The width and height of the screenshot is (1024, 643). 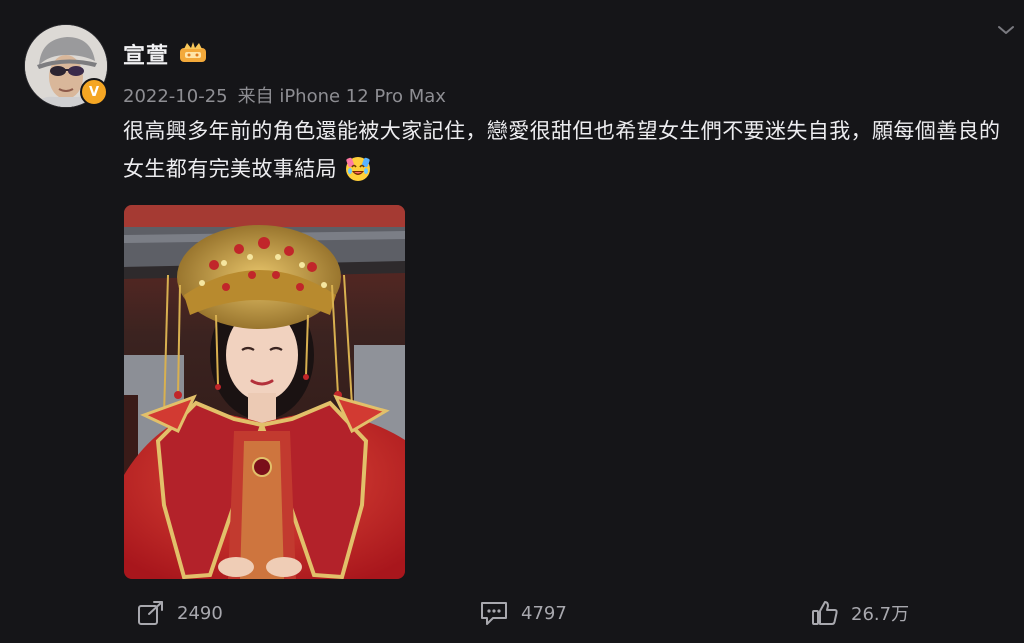 I want to click on crying-laughing-emoji-icon, so click(x=358, y=169).